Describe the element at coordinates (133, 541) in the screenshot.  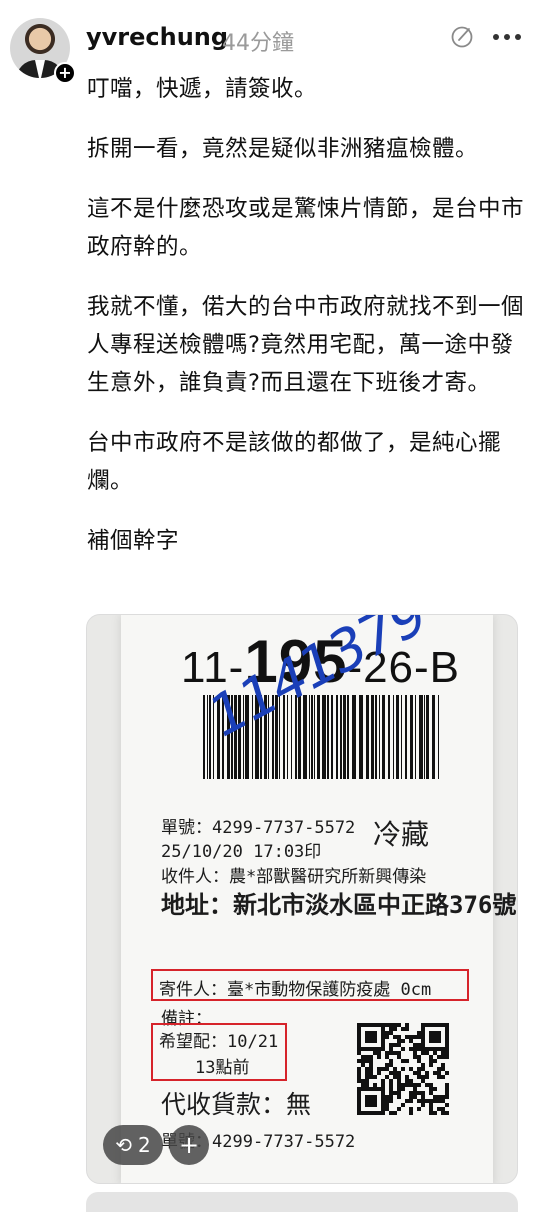
I see `post-paragraph: 補個幹字` at that location.